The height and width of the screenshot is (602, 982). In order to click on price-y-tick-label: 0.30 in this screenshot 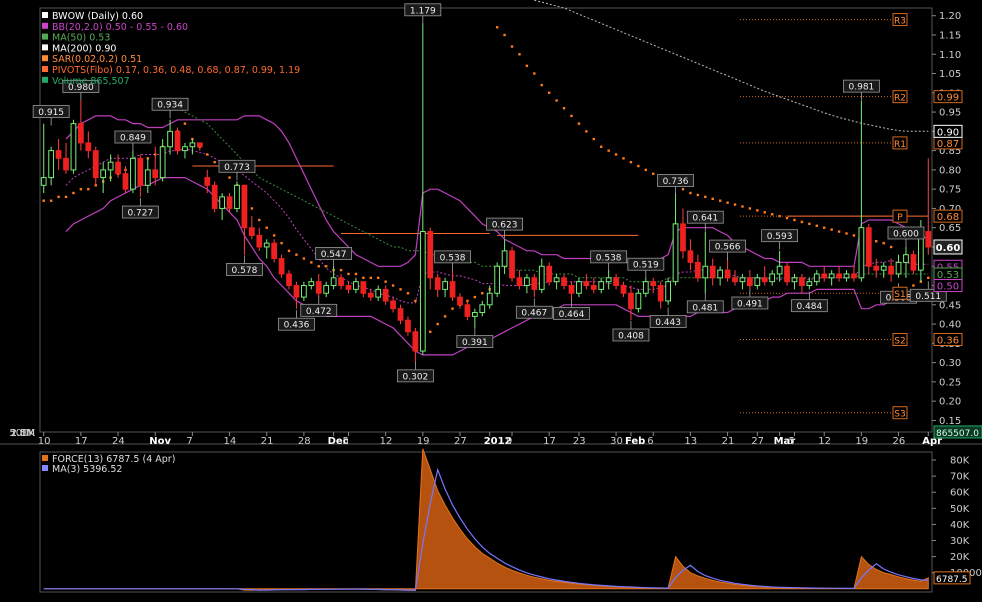, I will do `click(950, 363)`.